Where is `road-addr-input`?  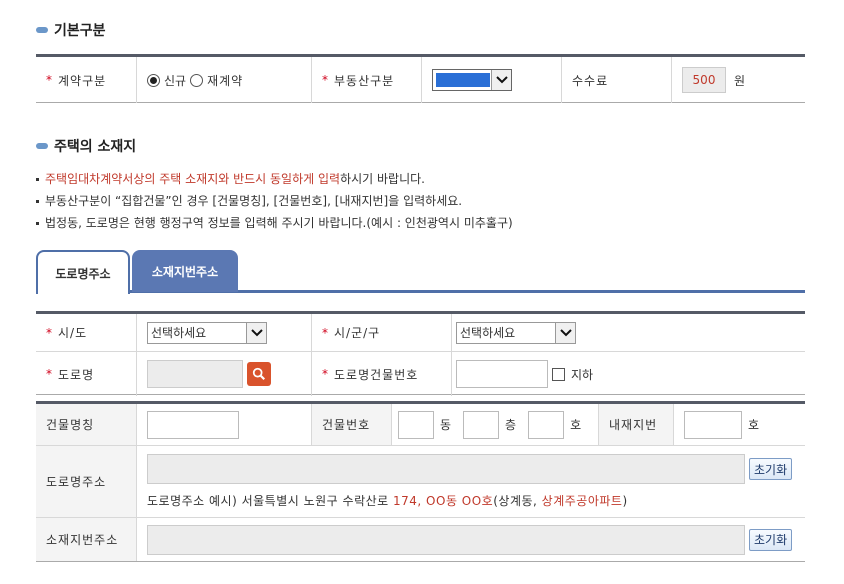 road-addr-input is located at coordinates (446, 469).